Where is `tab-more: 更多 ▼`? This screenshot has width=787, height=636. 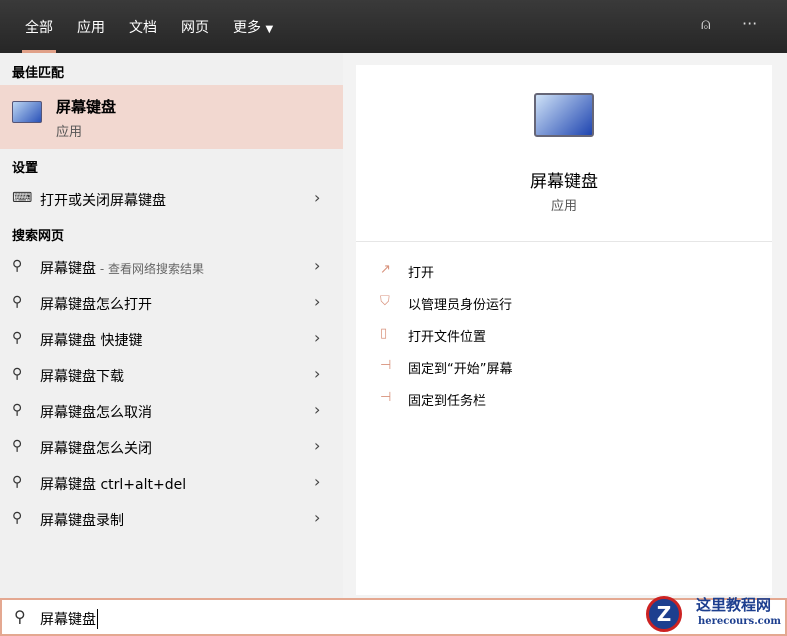
tab-more: 更多 ▼ is located at coordinates (253, 27).